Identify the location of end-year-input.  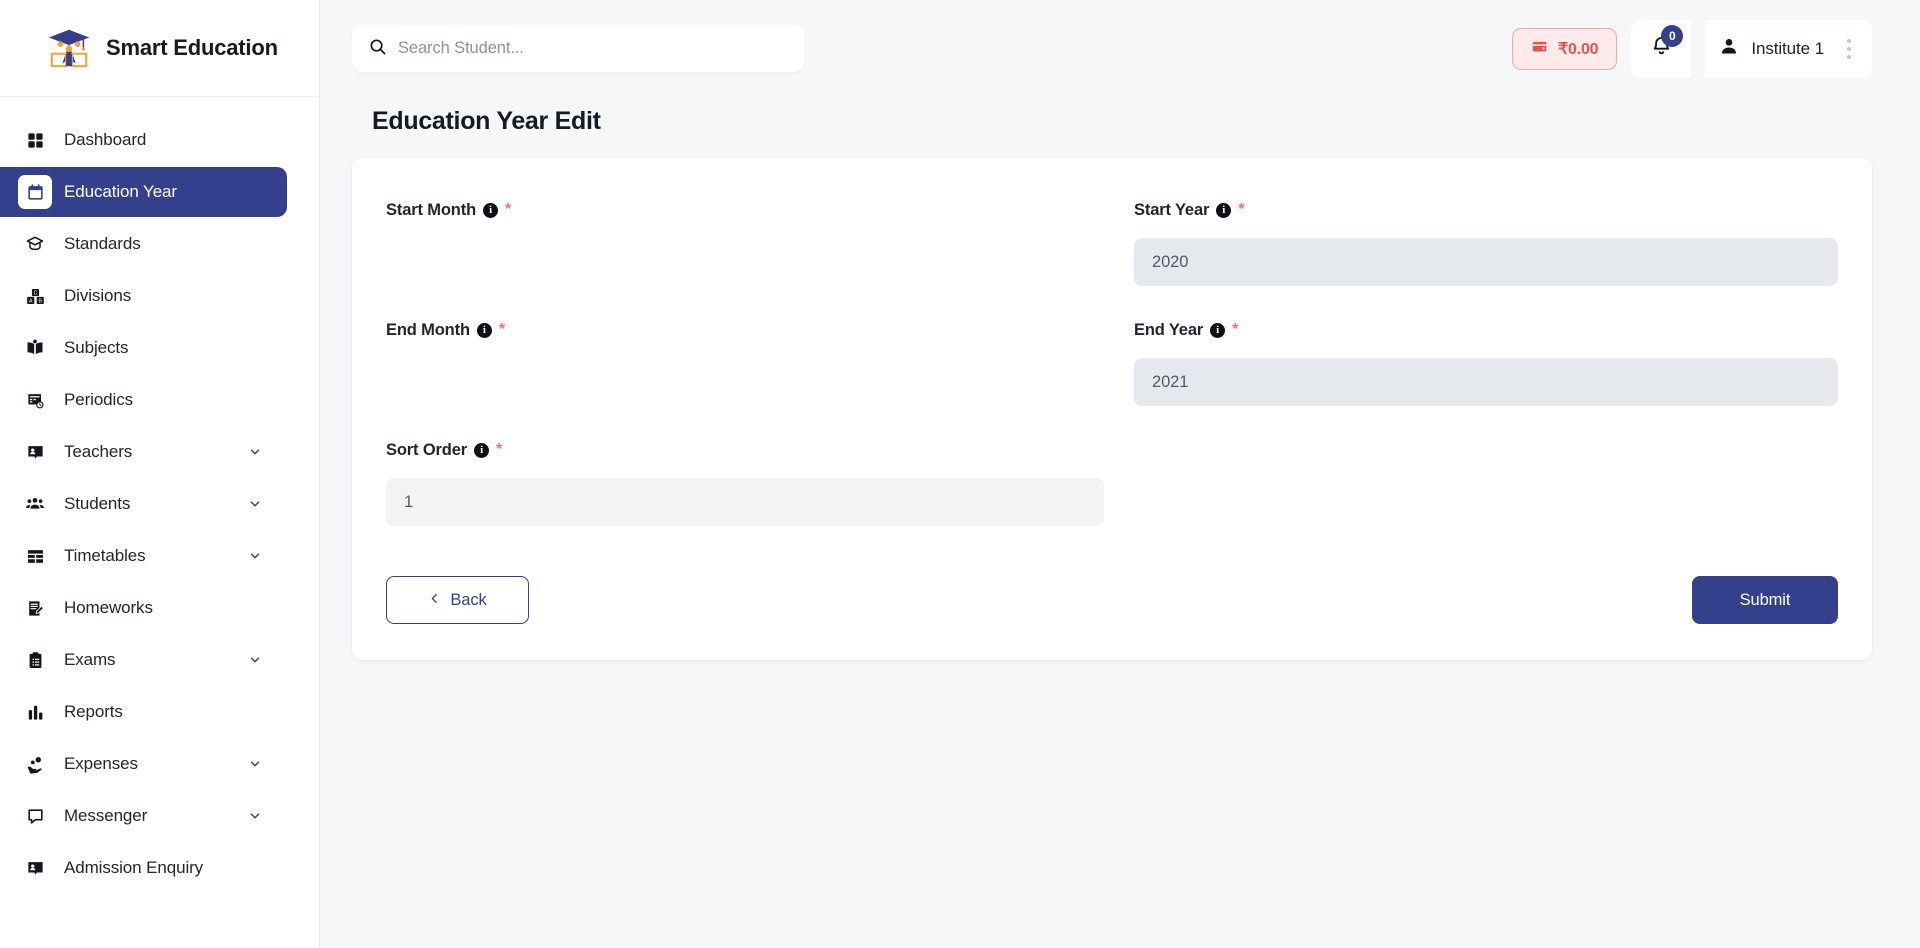
(1486, 382).